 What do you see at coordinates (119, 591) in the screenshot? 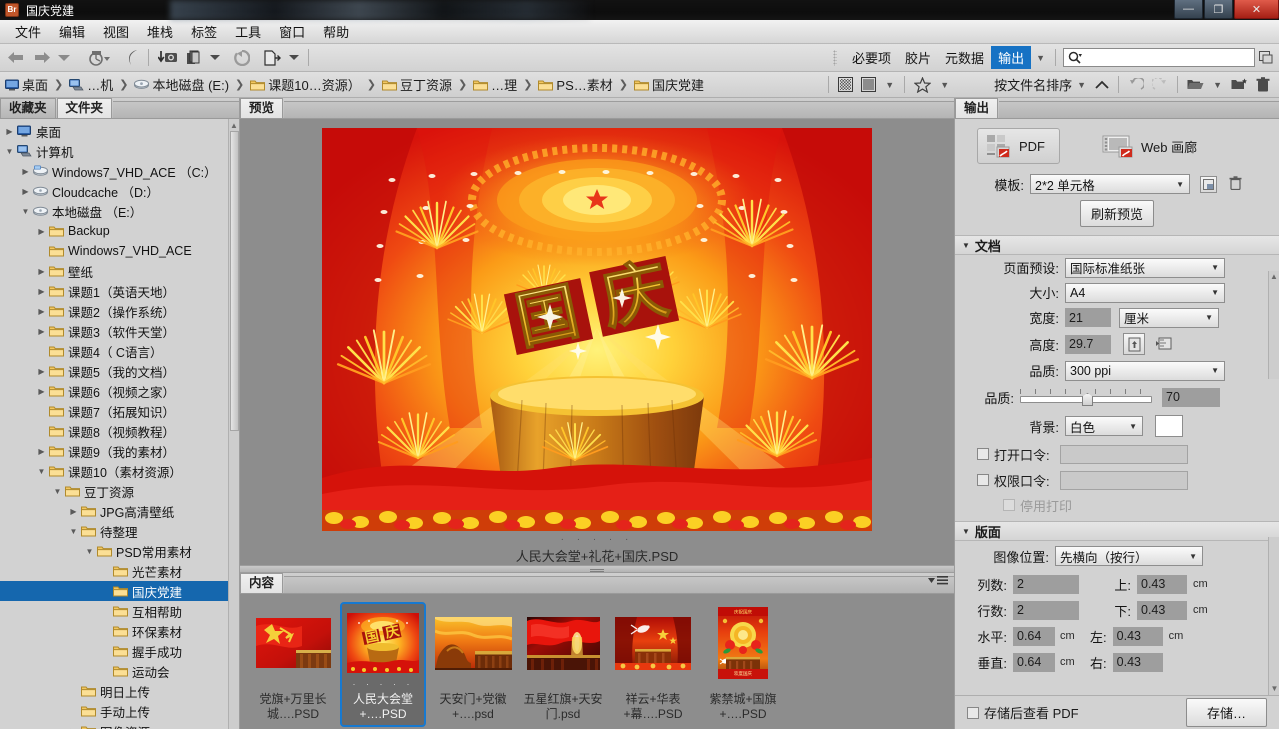
I see `folder-tree-item: 国庆党建` at bounding box center [119, 591].